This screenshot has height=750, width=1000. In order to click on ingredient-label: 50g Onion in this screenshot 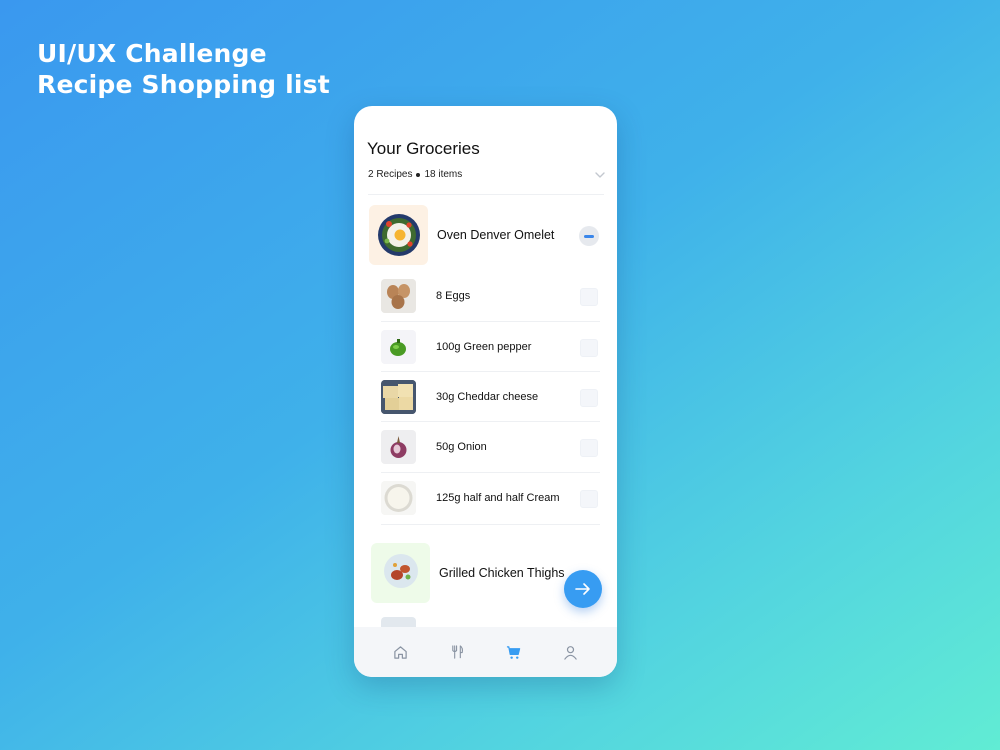, I will do `click(461, 447)`.